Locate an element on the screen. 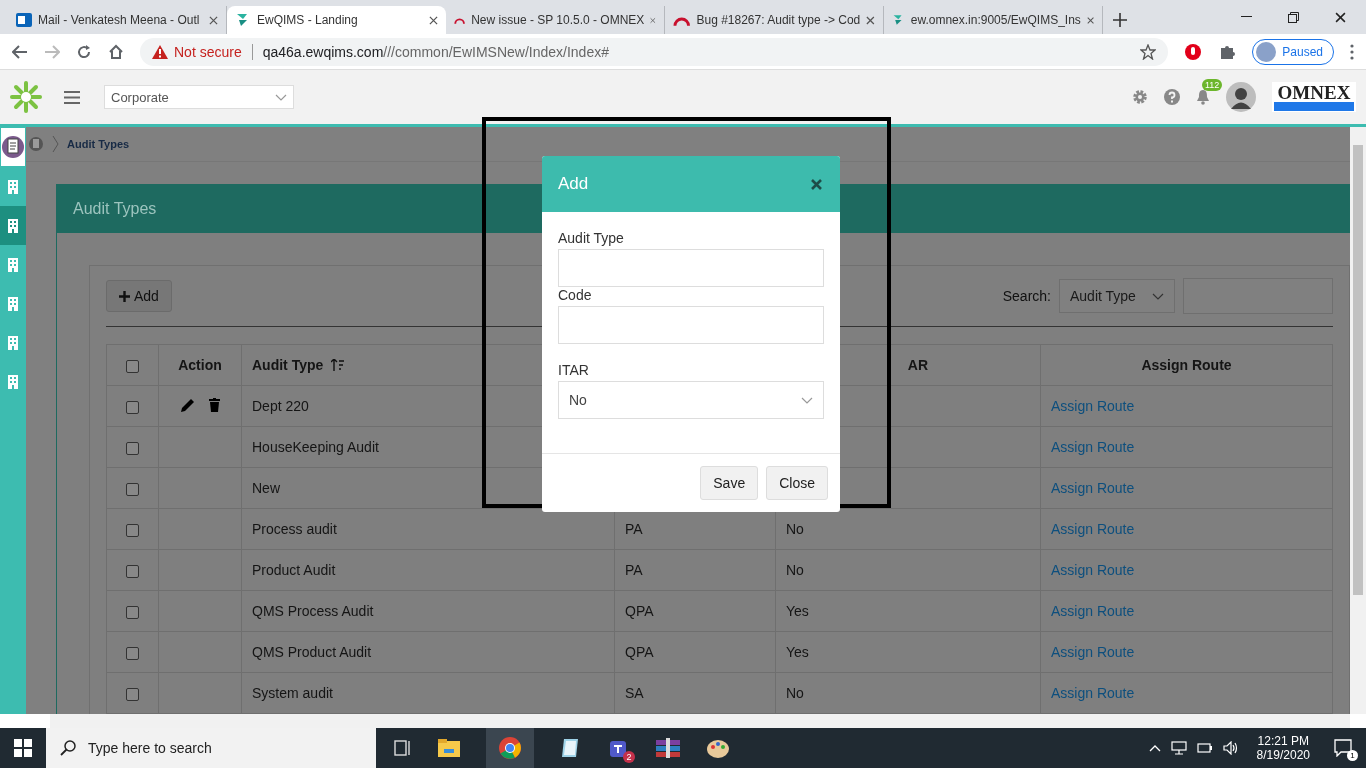 This screenshot has width=1366, height=768. network-icon is located at coordinates (1178, 748).